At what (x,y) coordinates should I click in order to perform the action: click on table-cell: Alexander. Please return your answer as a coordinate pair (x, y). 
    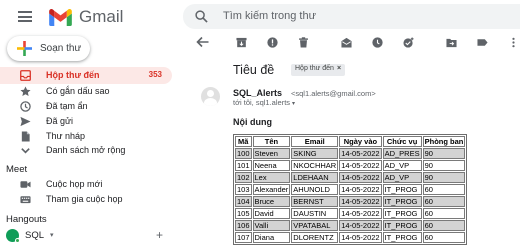
    Looking at the image, I should click on (271, 189).